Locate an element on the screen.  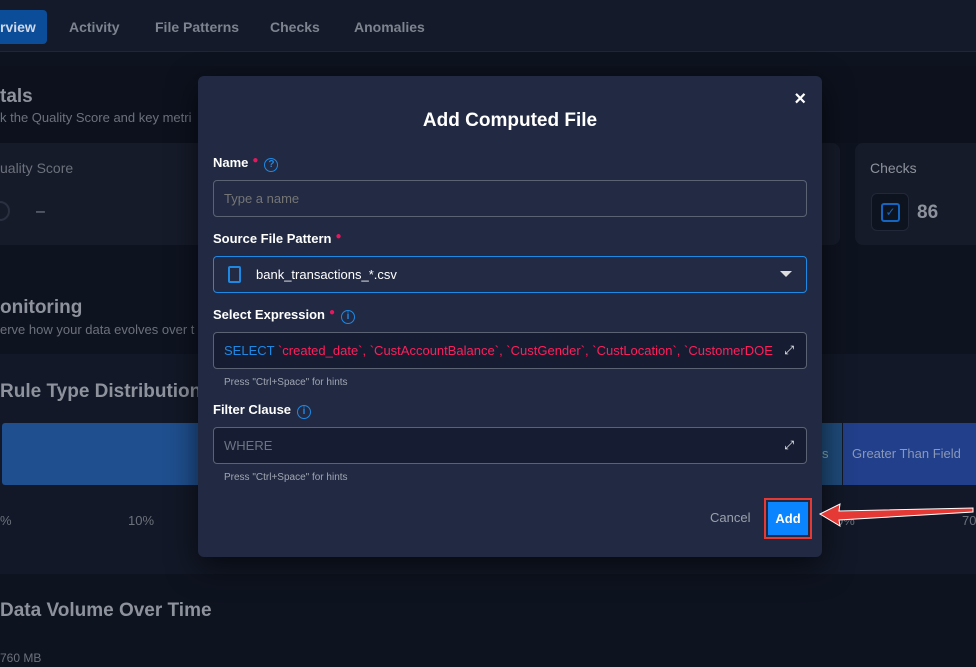
monitoring-title: onitoring is located at coordinates (41, 307).